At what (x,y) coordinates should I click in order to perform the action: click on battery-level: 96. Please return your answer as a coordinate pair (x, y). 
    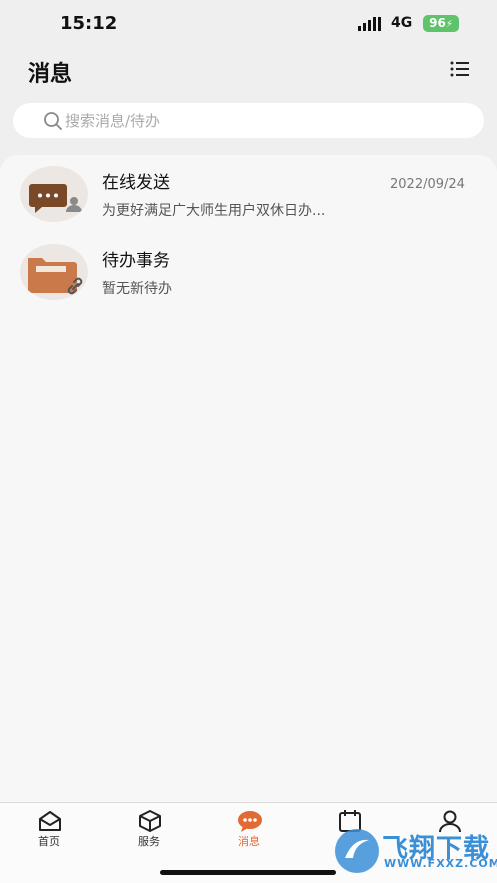
    Looking at the image, I should click on (437, 23).